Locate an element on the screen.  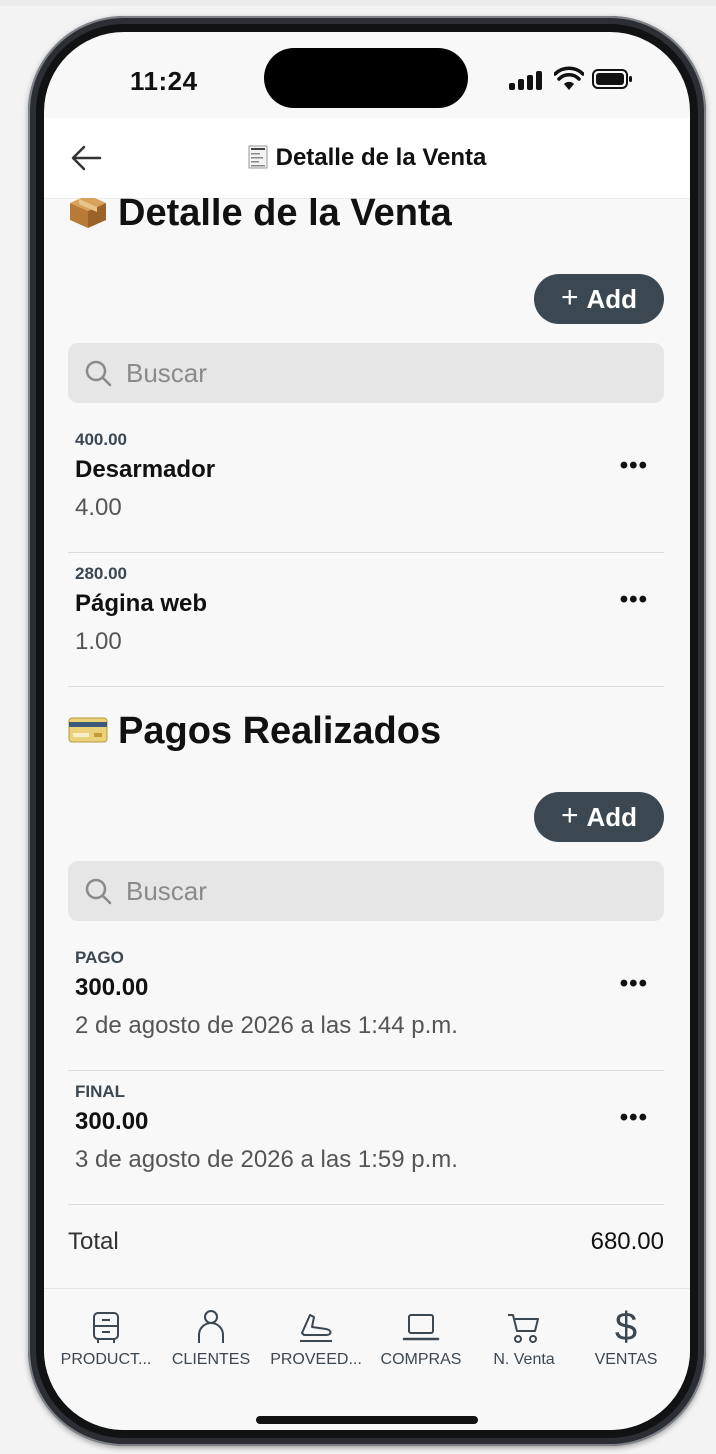
total-label: Total is located at coordinates (93, 1241).